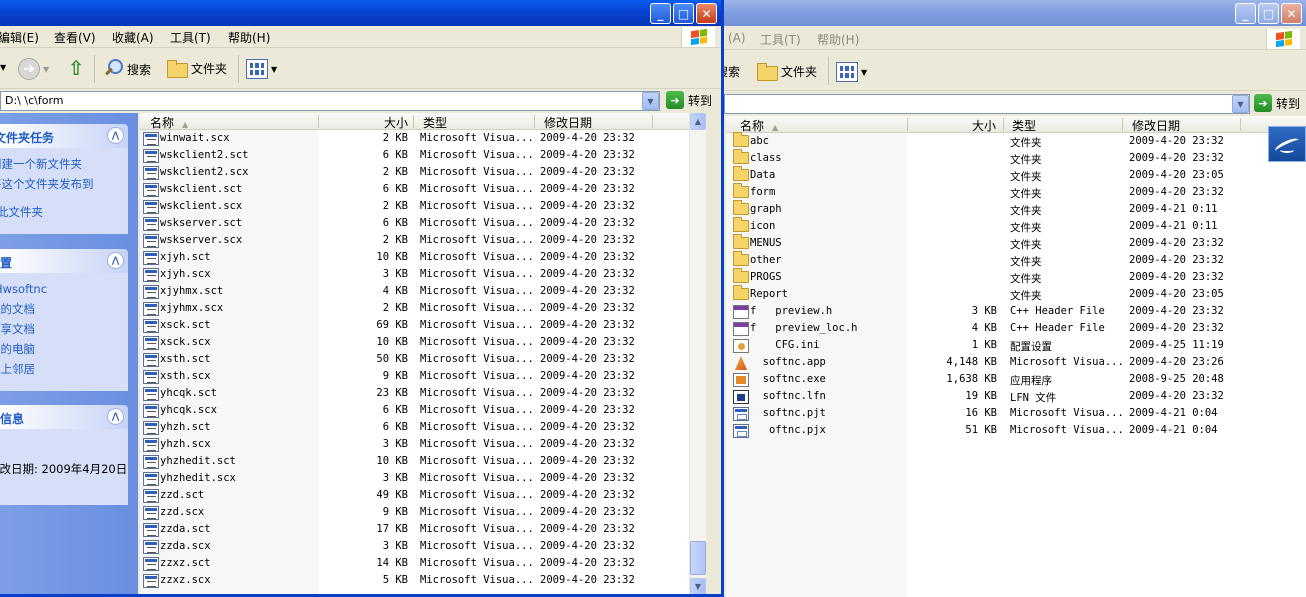 The image size is (1306, 597). Describe the element at coordinates (1016, 209) in the screenshot. I see `file-row: graph 文件夹 2009-4-21 0:11` at that location.